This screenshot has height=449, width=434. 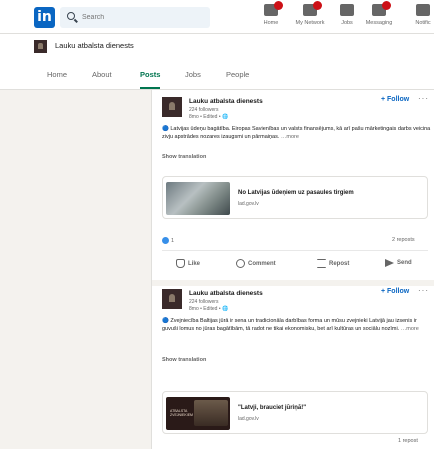 I want to click on nav-home: Home, so click(x=271, y=16).